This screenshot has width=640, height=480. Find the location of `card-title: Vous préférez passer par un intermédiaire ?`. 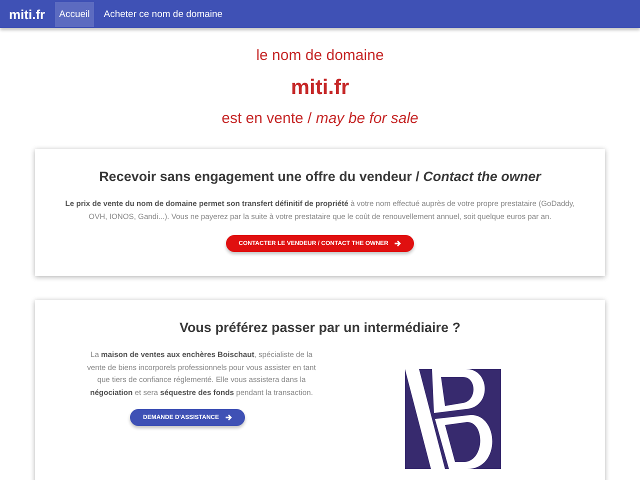

card-title: Vous préférez passer par un intermédiaire ? is located at coordinates (320, 327).